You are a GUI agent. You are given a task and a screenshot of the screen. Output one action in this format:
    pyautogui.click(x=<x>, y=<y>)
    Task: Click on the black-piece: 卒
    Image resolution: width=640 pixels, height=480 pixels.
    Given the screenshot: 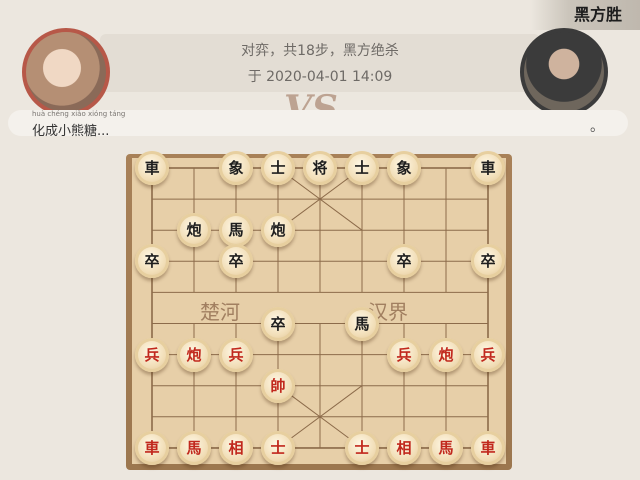 What is the action you would take?
    pyautogui.click(x=278, y=323)
    